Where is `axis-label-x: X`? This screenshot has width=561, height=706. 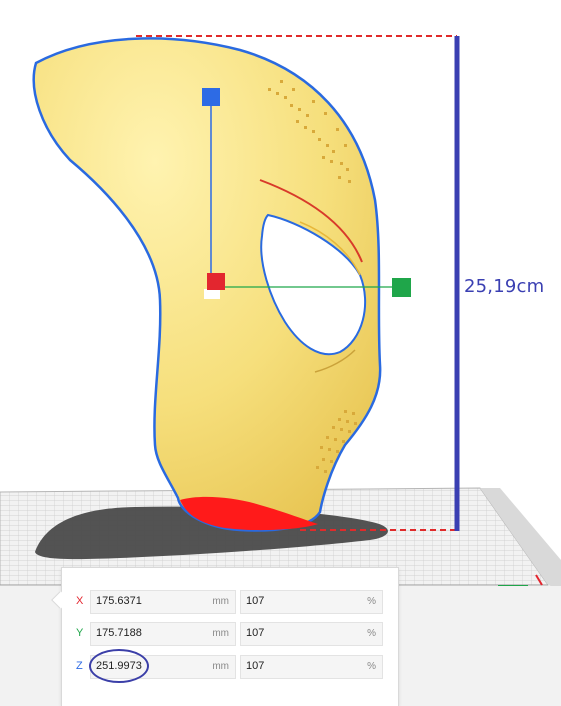 axis-label-x: X is located at coordinates (80, 601).